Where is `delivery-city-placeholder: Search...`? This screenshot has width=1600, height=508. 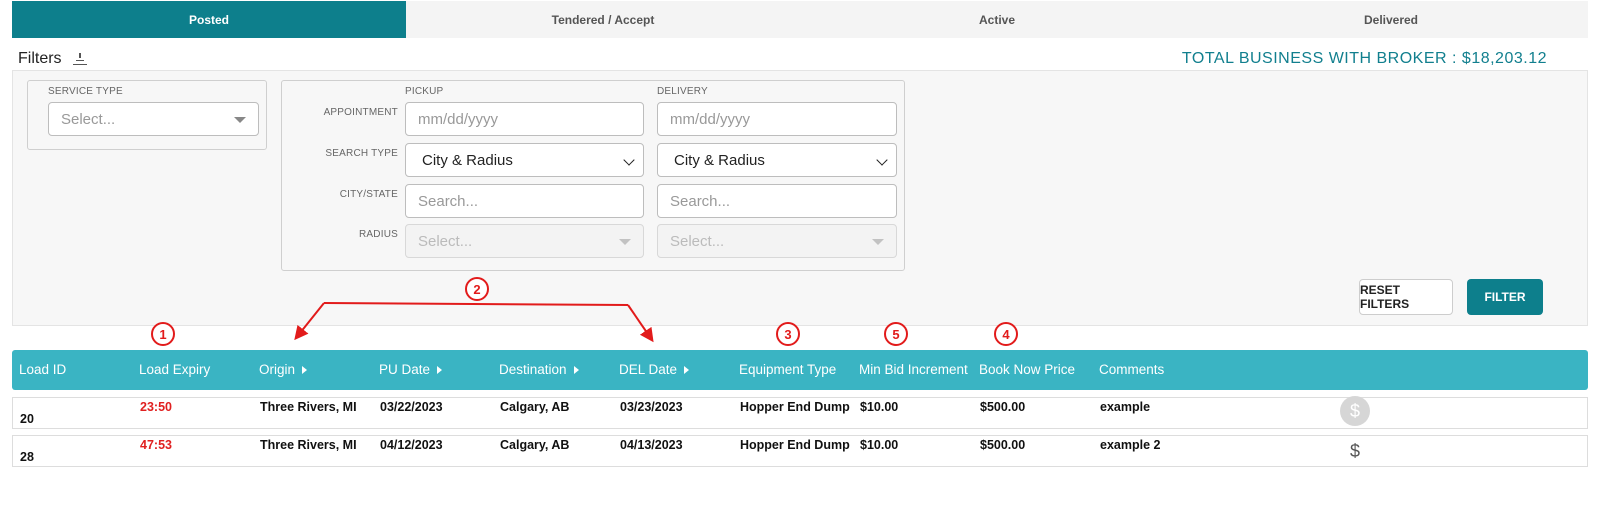 delivery-city-placeholder: Search... is located at coordinates (700, 201).